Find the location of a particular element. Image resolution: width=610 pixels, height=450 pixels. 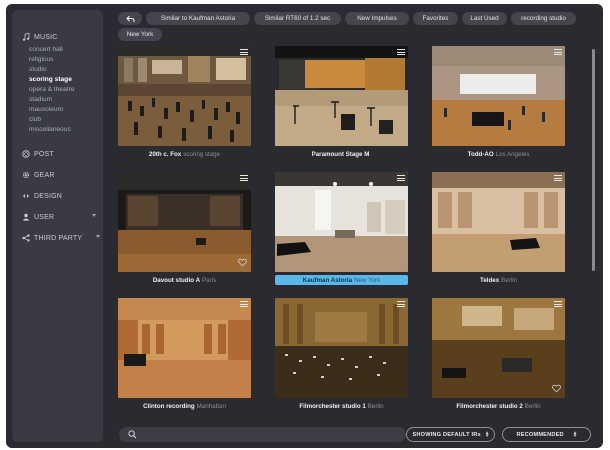

sidebar-category-label: DESIGN is located at coordinates (48, 196).